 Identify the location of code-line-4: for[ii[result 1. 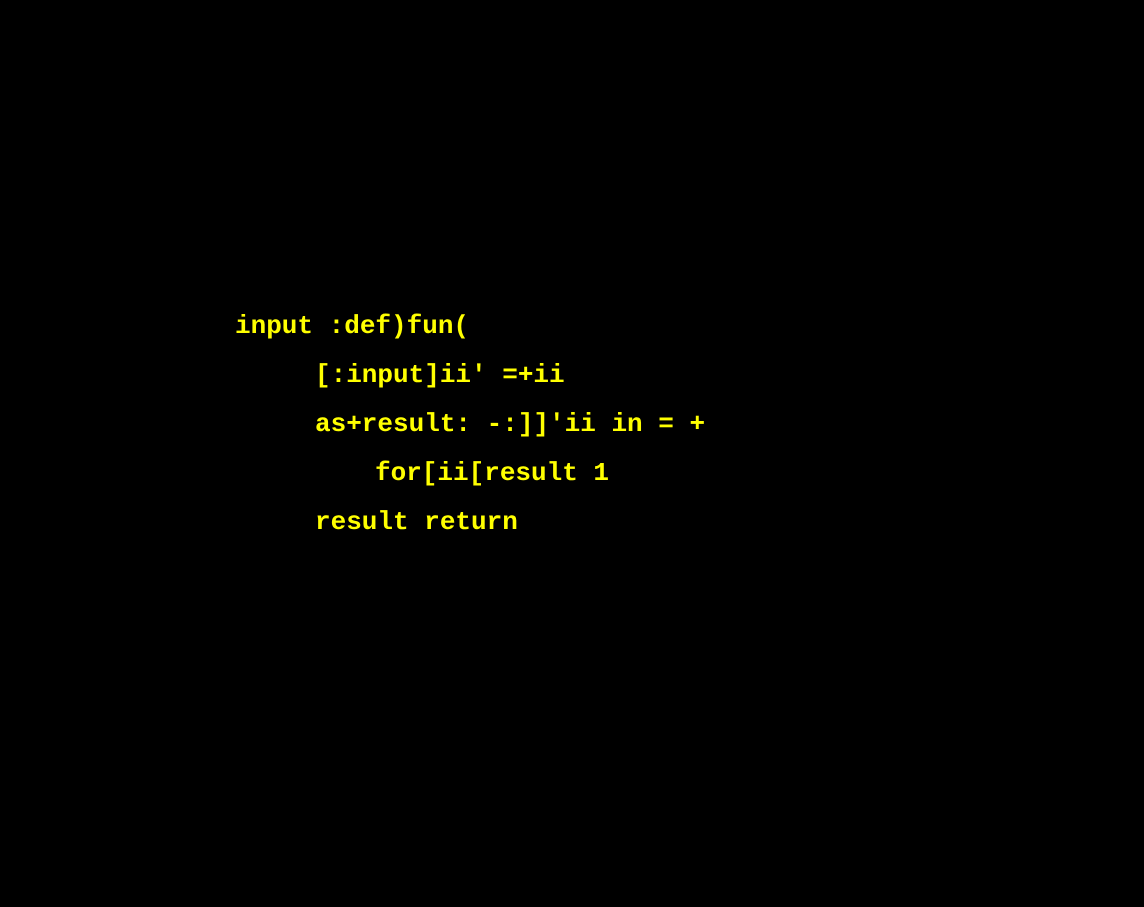
(492, 473).